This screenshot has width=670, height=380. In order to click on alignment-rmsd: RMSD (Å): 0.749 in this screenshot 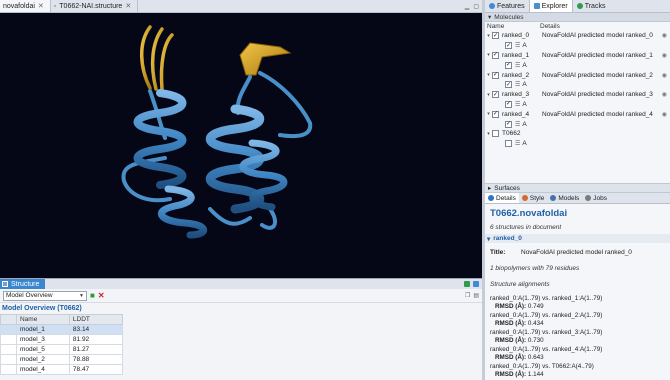, I will do `click(577, 306)`.